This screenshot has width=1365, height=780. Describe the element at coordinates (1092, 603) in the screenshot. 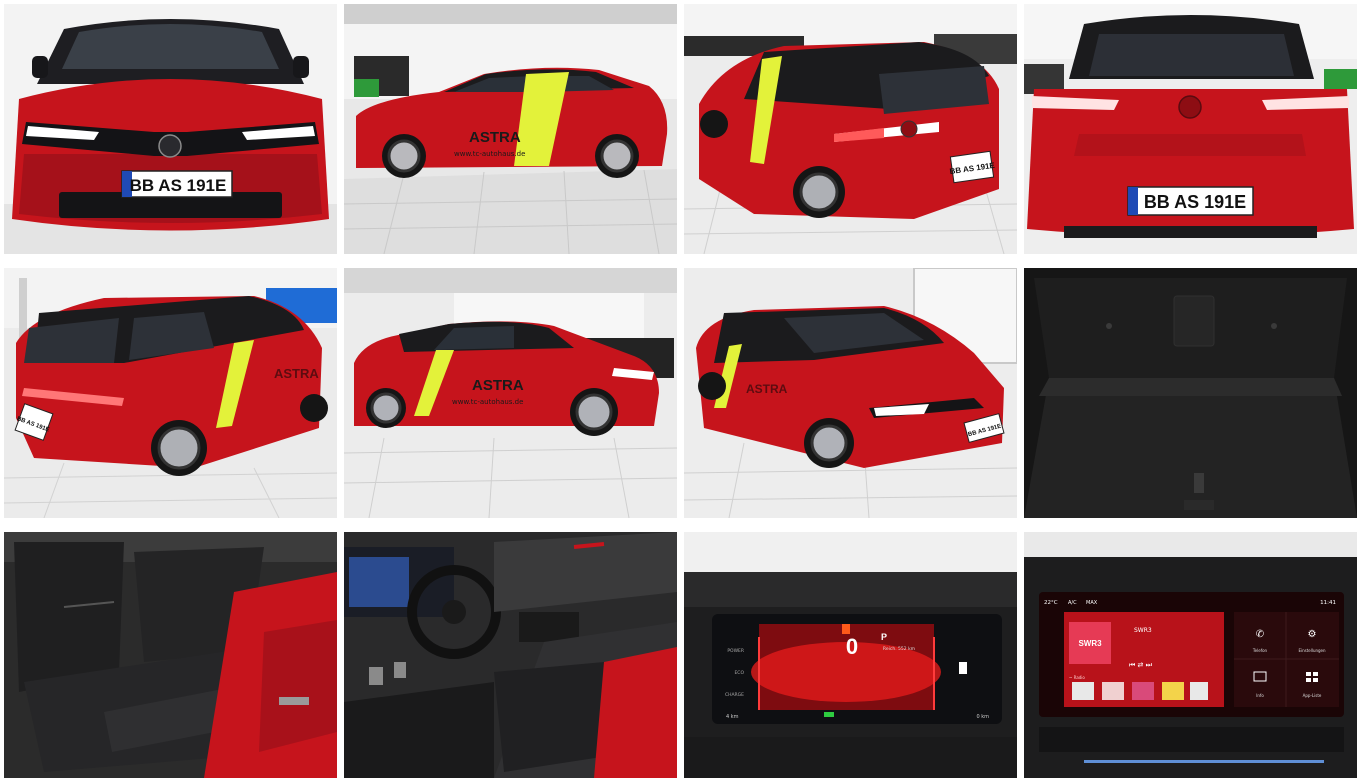

I see `max-label: MAX` at that location.